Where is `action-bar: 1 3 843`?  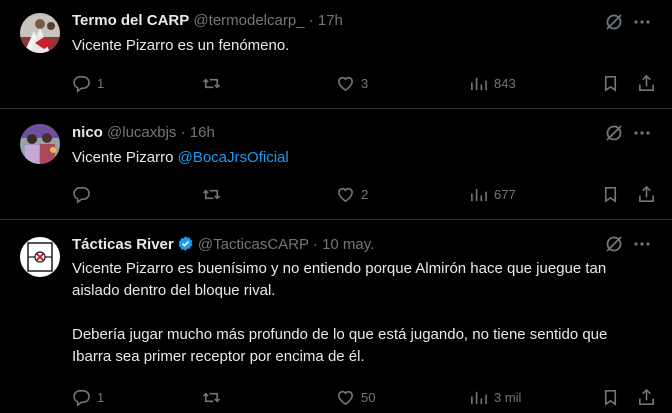 action-bar: 1 3 843 is located at coordinates (363, 83).